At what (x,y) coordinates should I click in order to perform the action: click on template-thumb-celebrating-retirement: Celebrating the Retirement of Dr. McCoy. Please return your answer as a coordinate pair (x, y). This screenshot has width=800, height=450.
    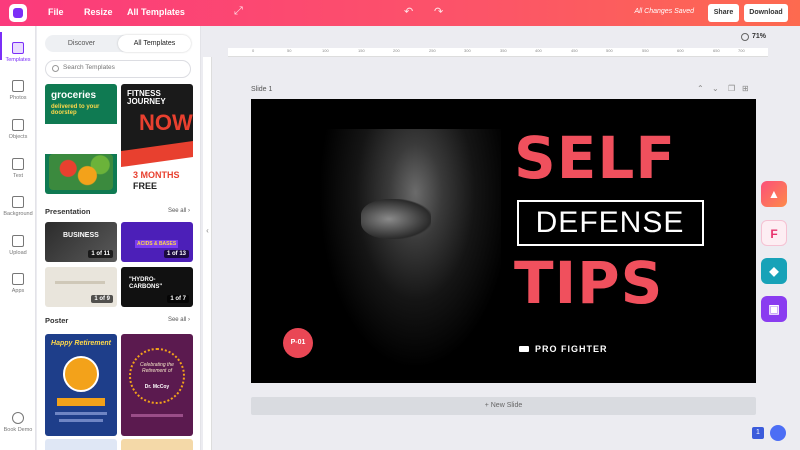
    Looking at the image, I should click on (157, 385).